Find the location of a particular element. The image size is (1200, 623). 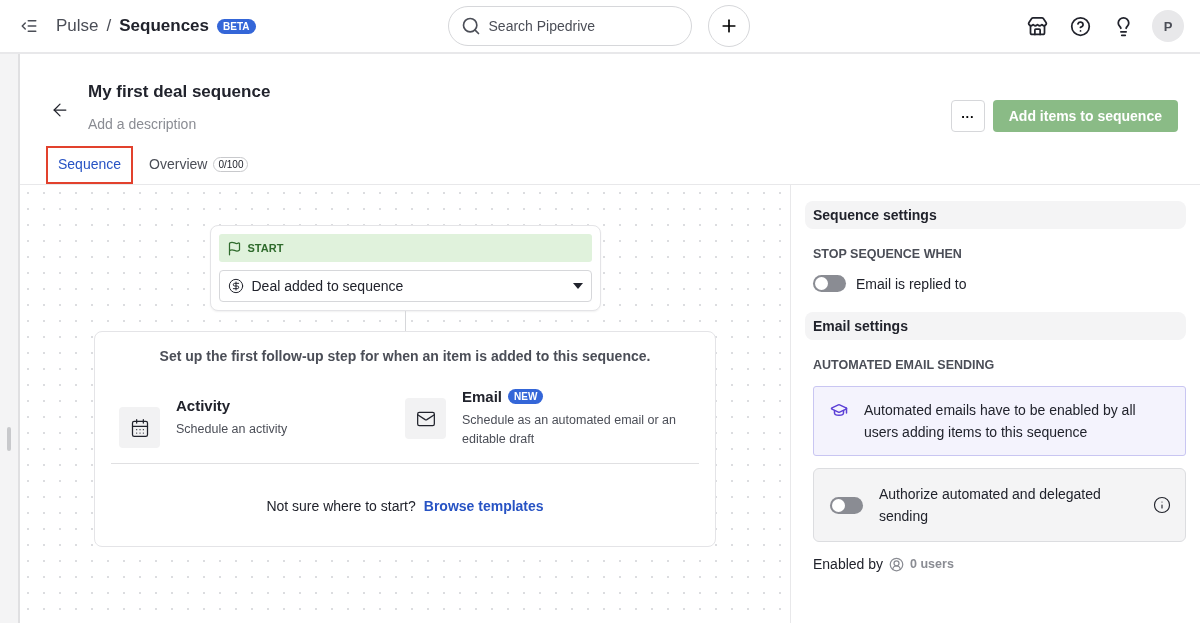

user-icon is located at coordinates (897, 564).